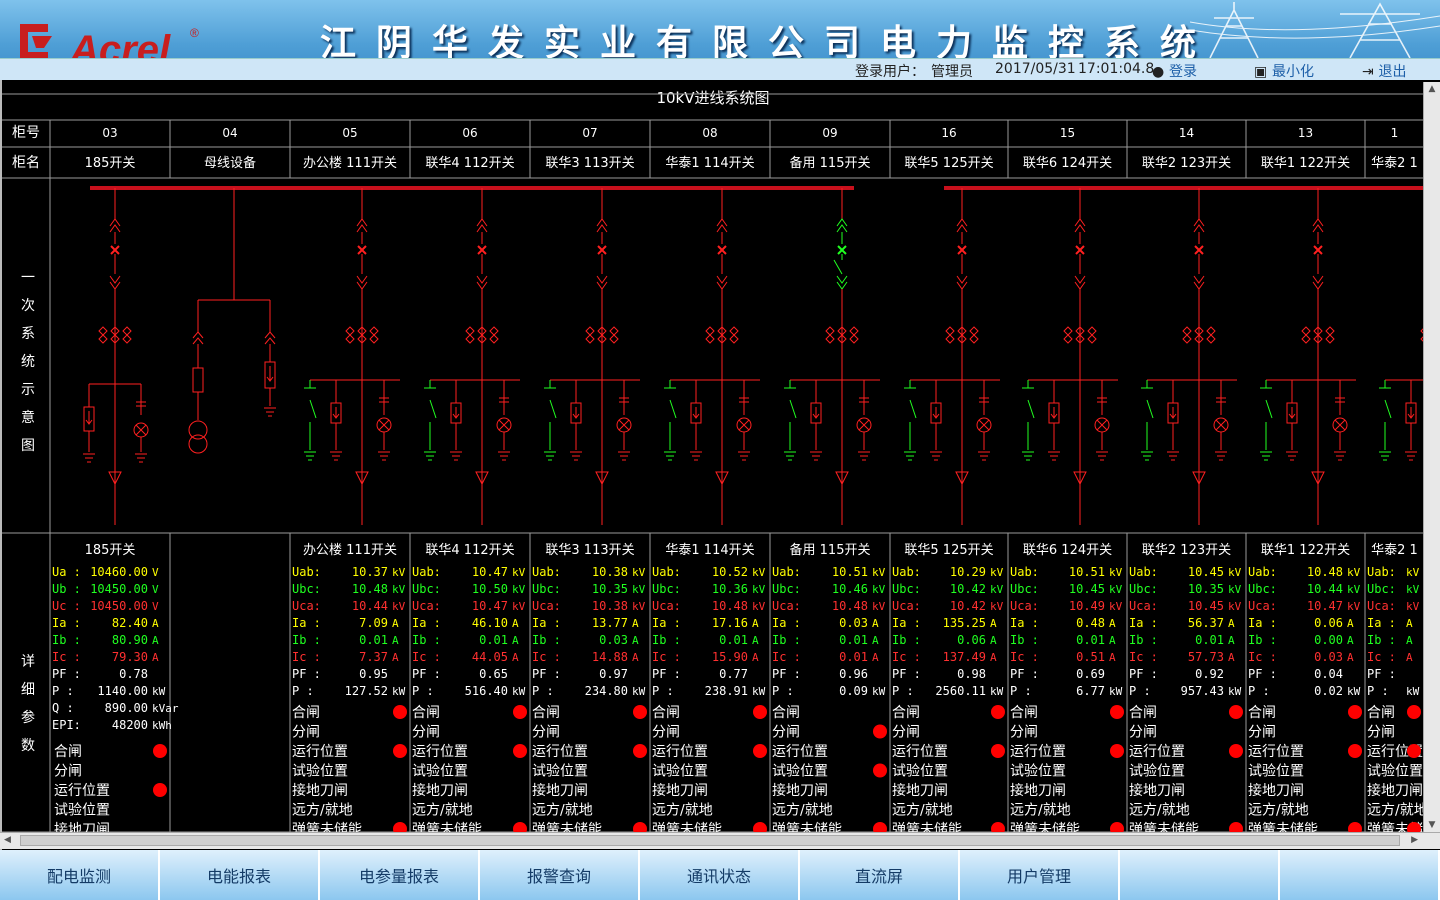 The width and height of the screenshot is (1440, 900). Describe the element at coordinates (1284, 70) in the screenshot. I see `minimize-button: ▣ 最小化` at that location.